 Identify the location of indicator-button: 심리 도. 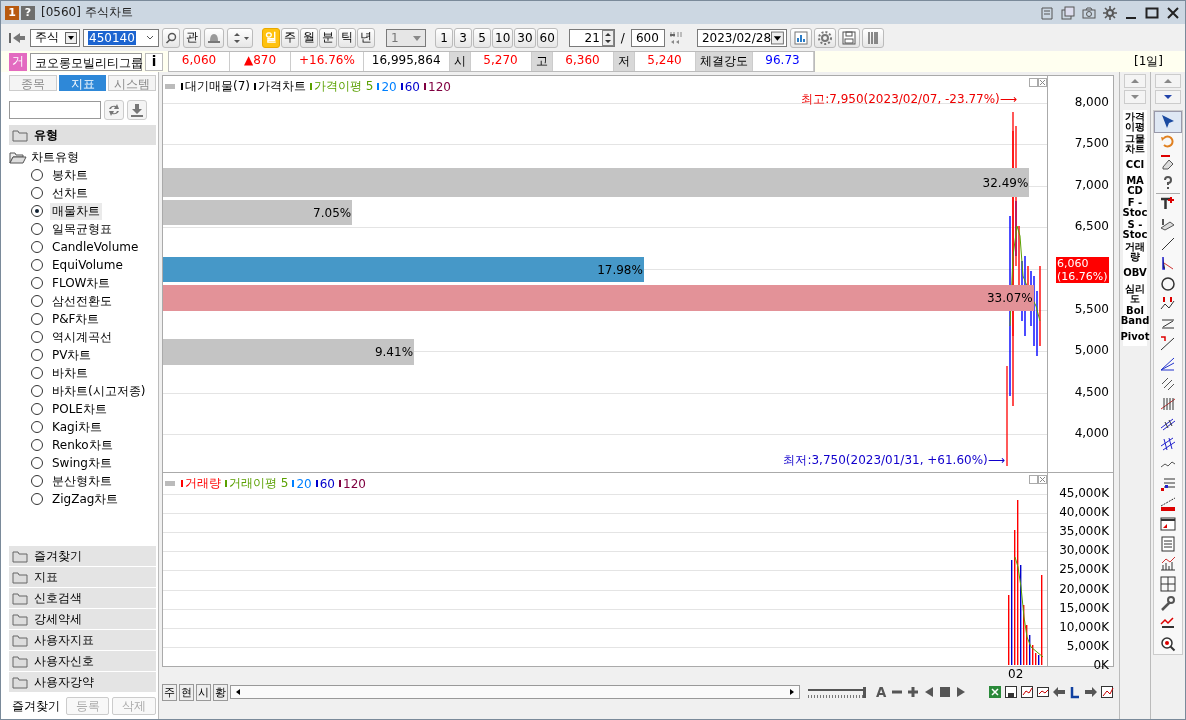
(1135, 294).